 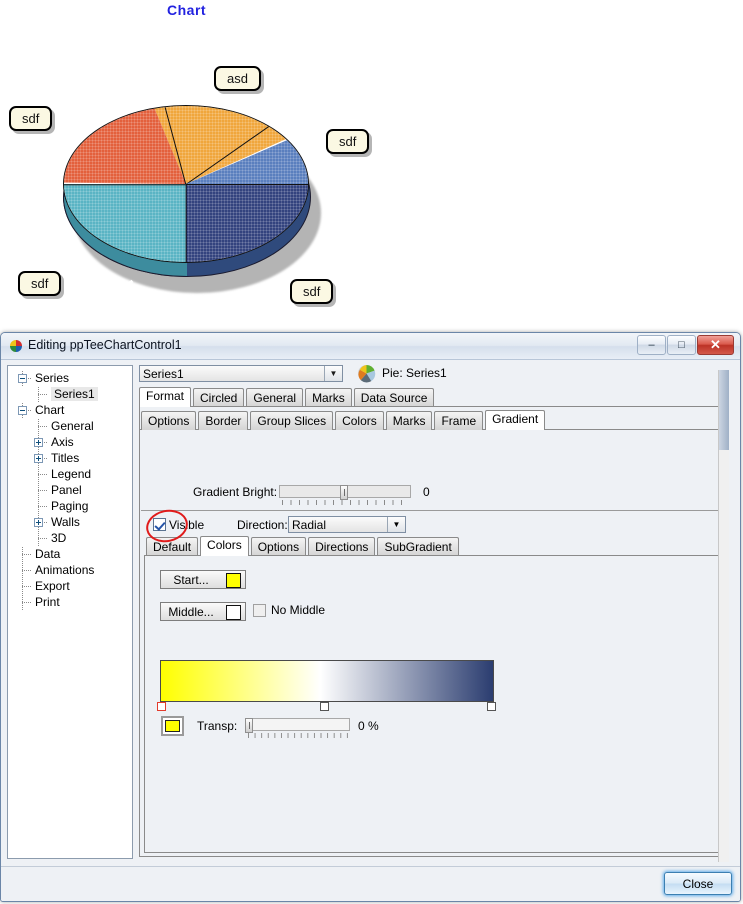 I want to click on tab-default: Default, so click(x=172, y=546).